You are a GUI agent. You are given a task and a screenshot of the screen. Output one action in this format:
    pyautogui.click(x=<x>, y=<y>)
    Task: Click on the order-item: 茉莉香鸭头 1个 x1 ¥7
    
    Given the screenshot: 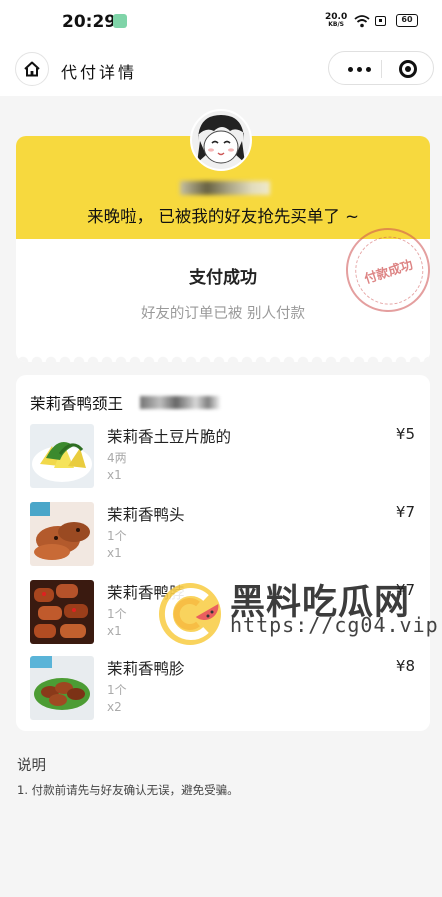 What is the action you would take?
    pyautogui.click(x=221, y=539)
    